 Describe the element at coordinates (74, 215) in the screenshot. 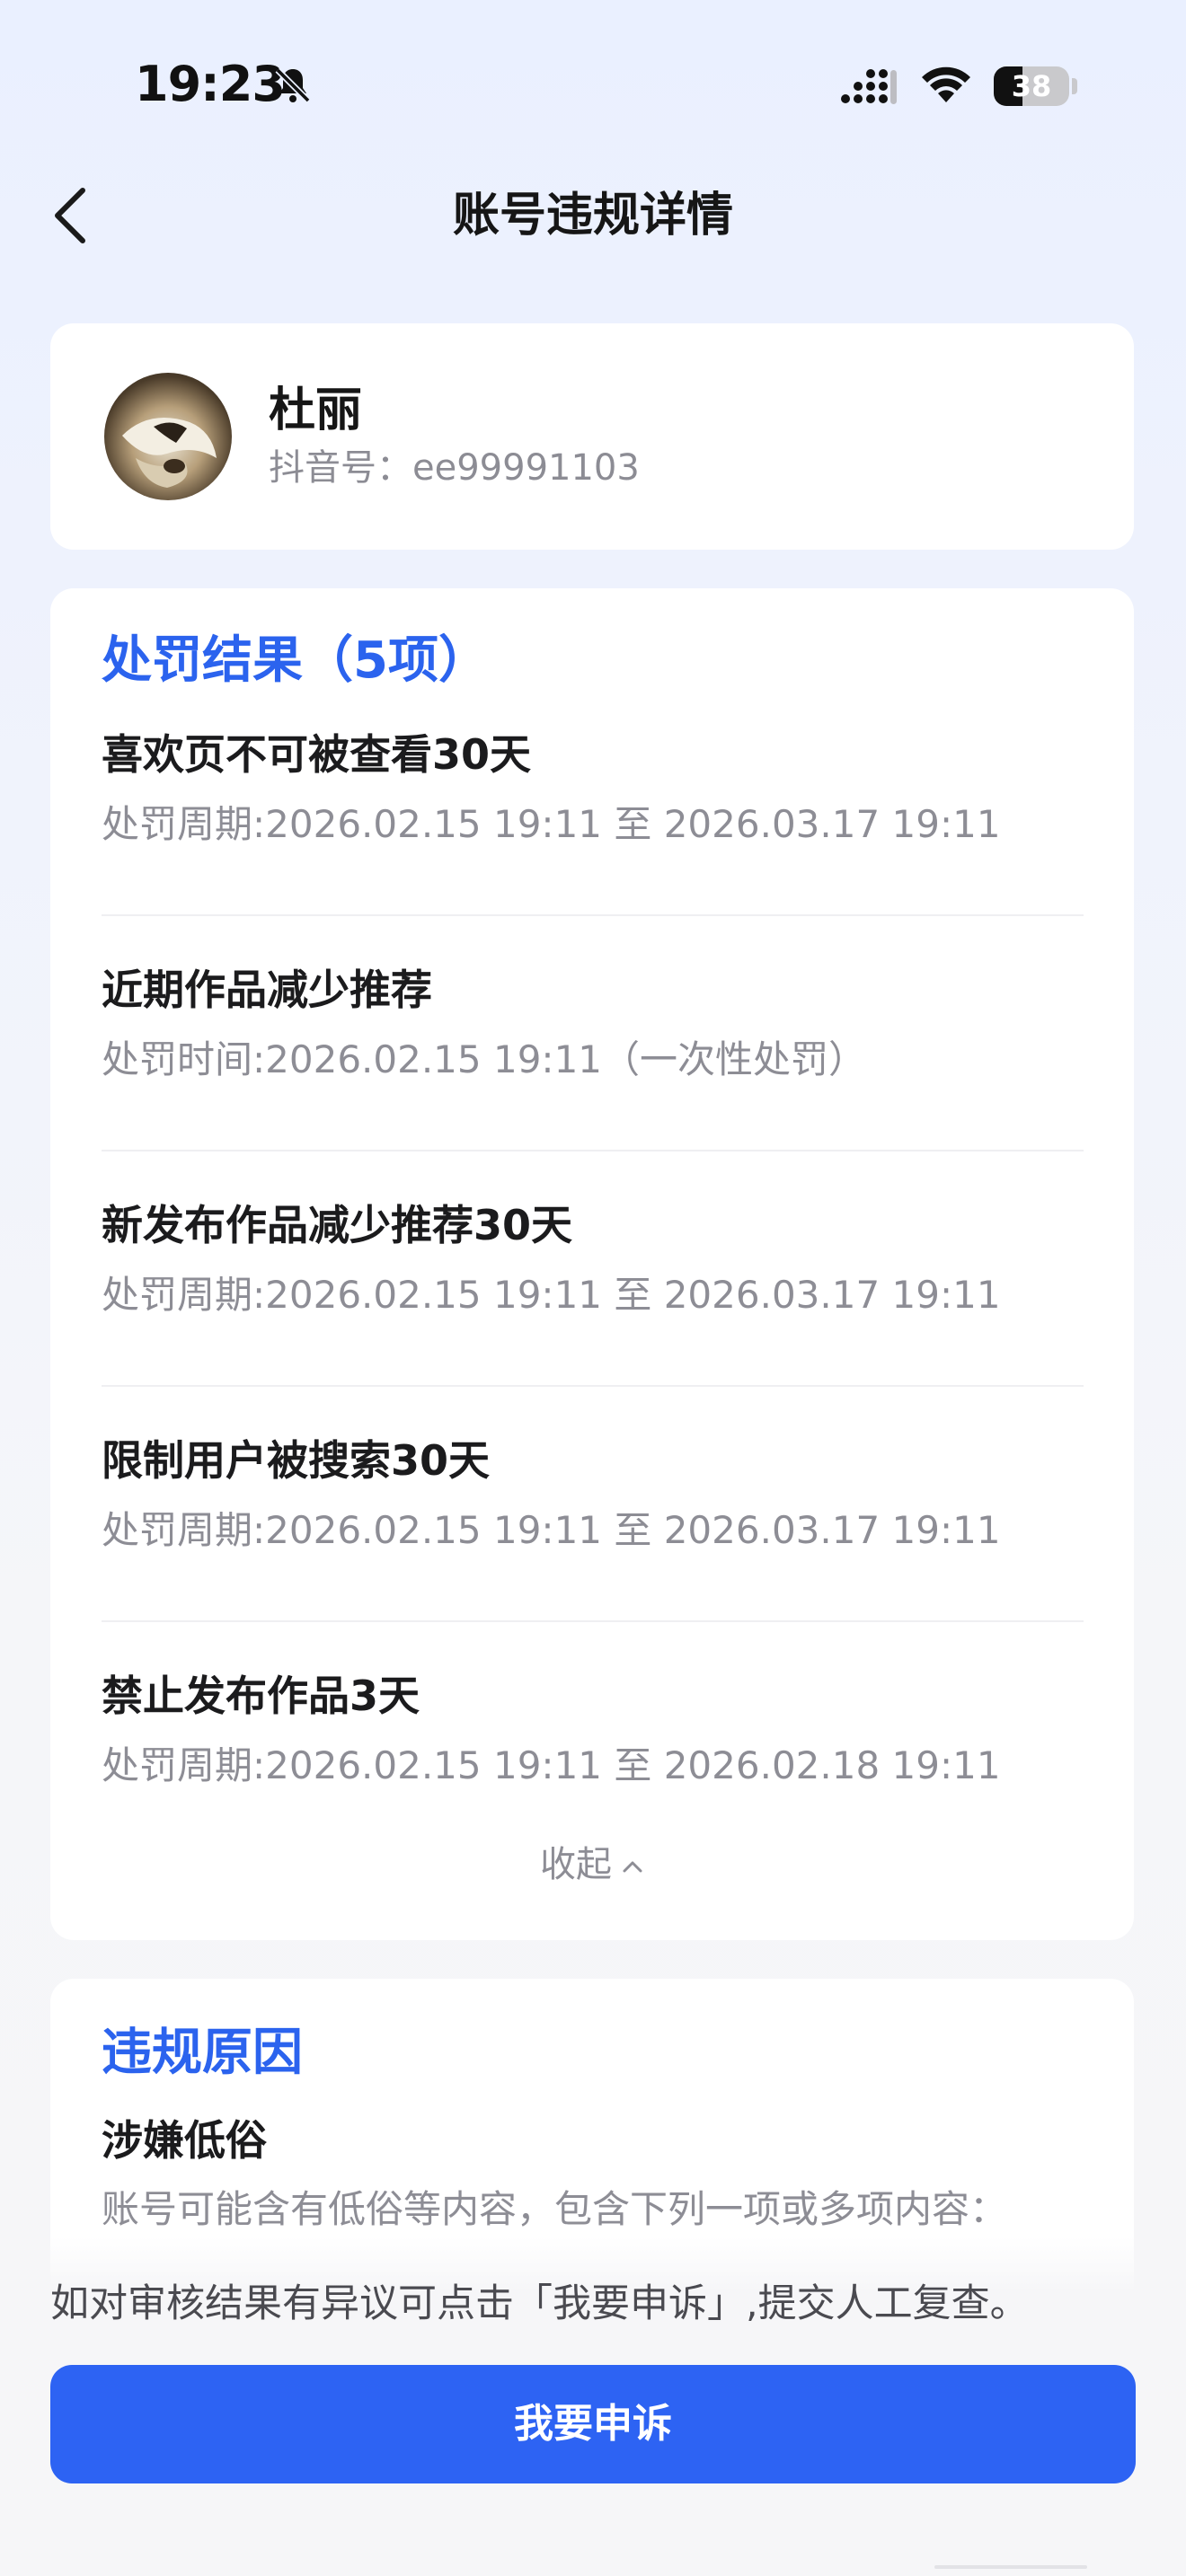

I see `chevron-left-icon` at that location.